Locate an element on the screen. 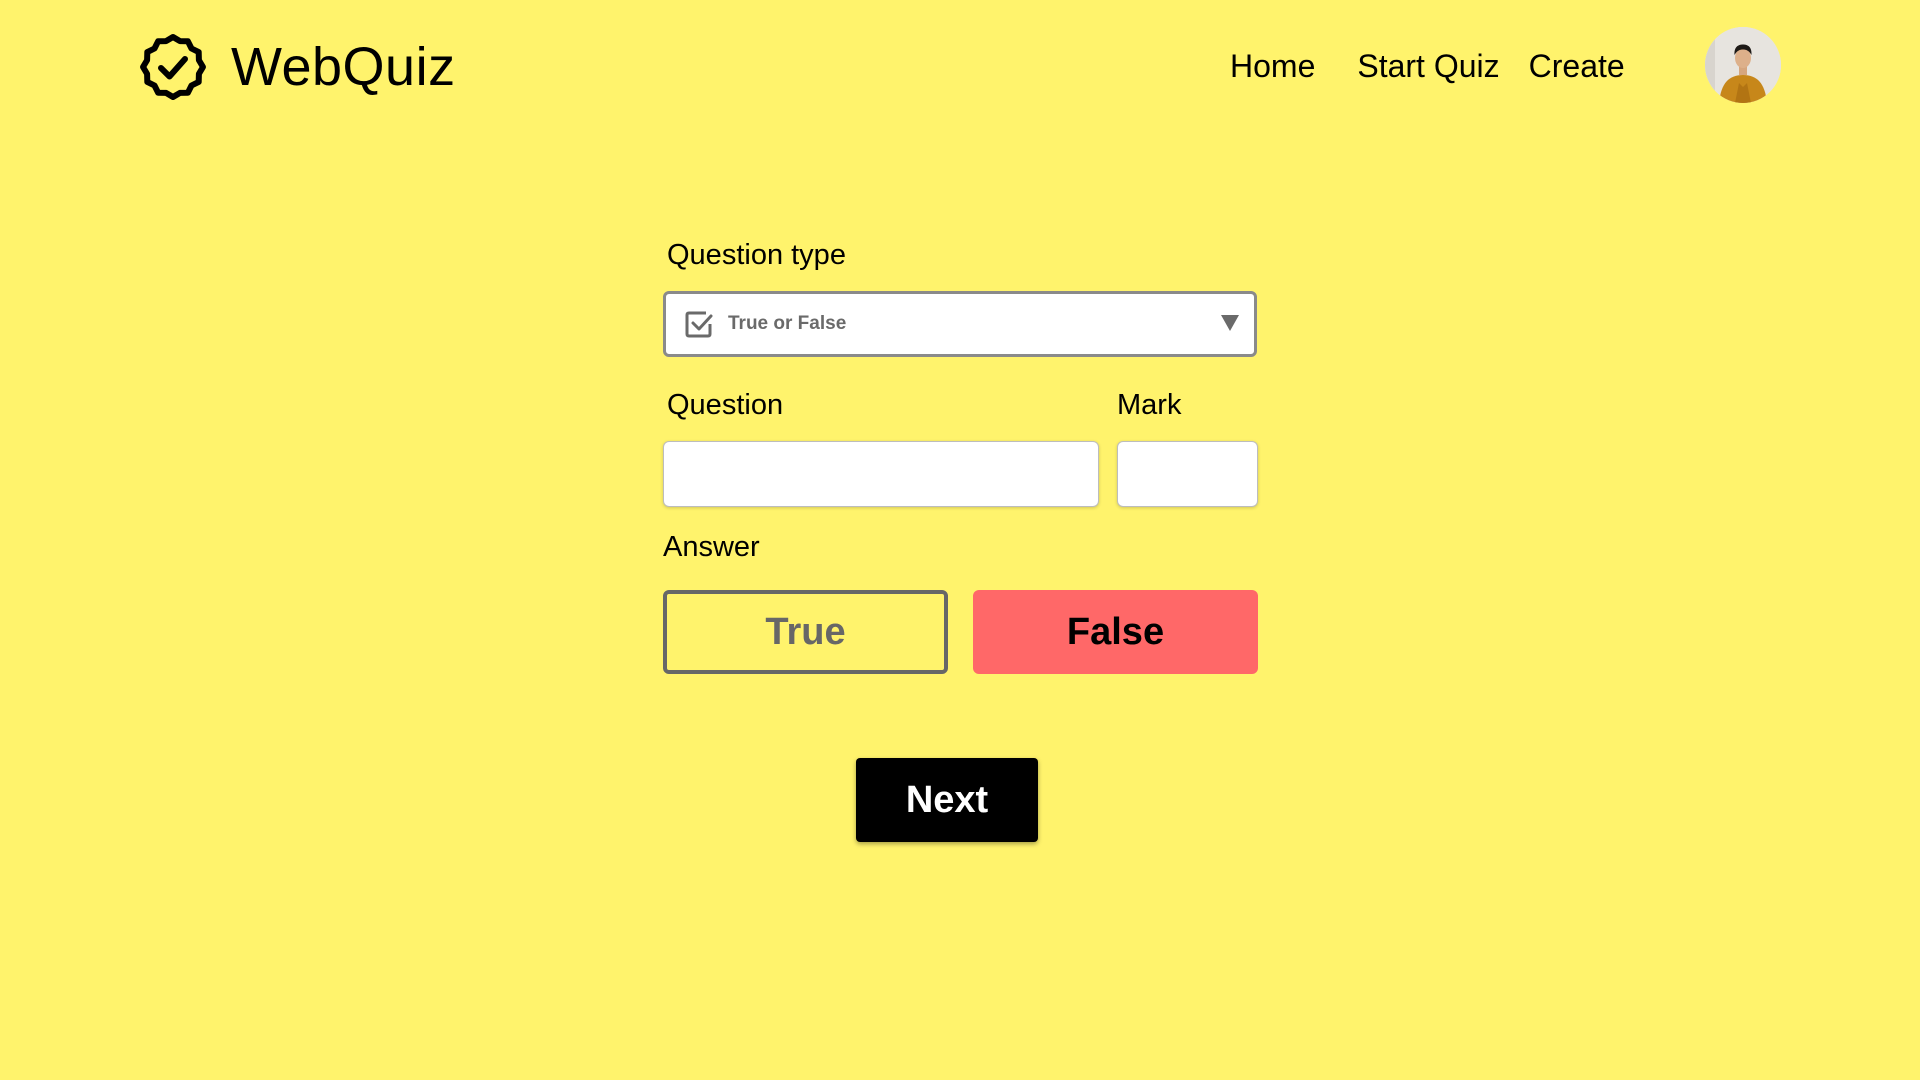 This screenshot has width=1920, height=1080. question-input is located at coordinates (881, 474).